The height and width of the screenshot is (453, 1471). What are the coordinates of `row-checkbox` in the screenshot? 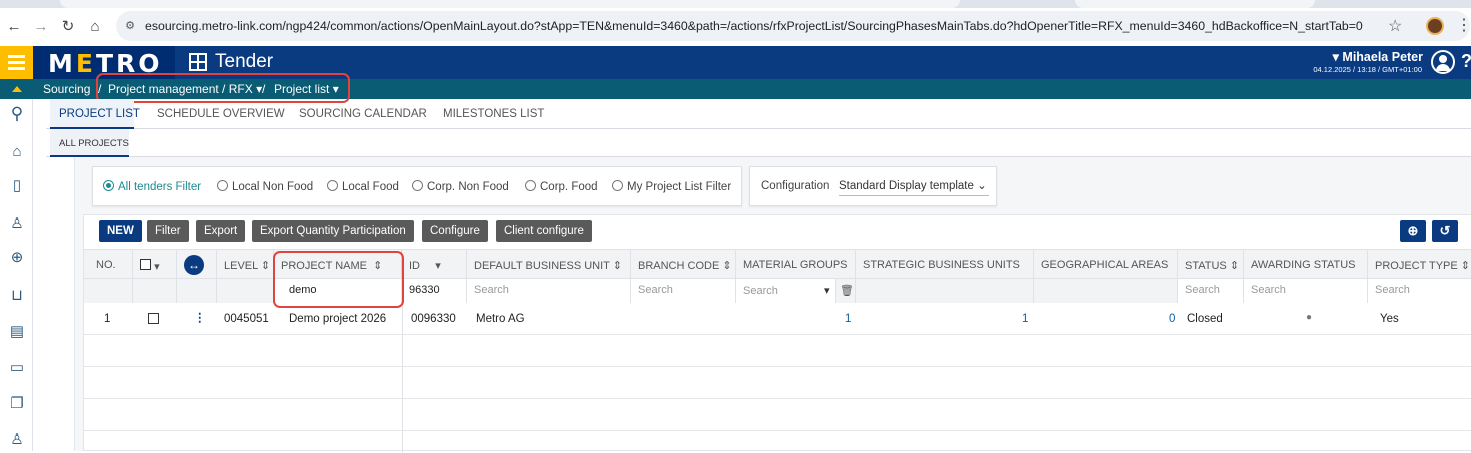 It's located at (153, 320).